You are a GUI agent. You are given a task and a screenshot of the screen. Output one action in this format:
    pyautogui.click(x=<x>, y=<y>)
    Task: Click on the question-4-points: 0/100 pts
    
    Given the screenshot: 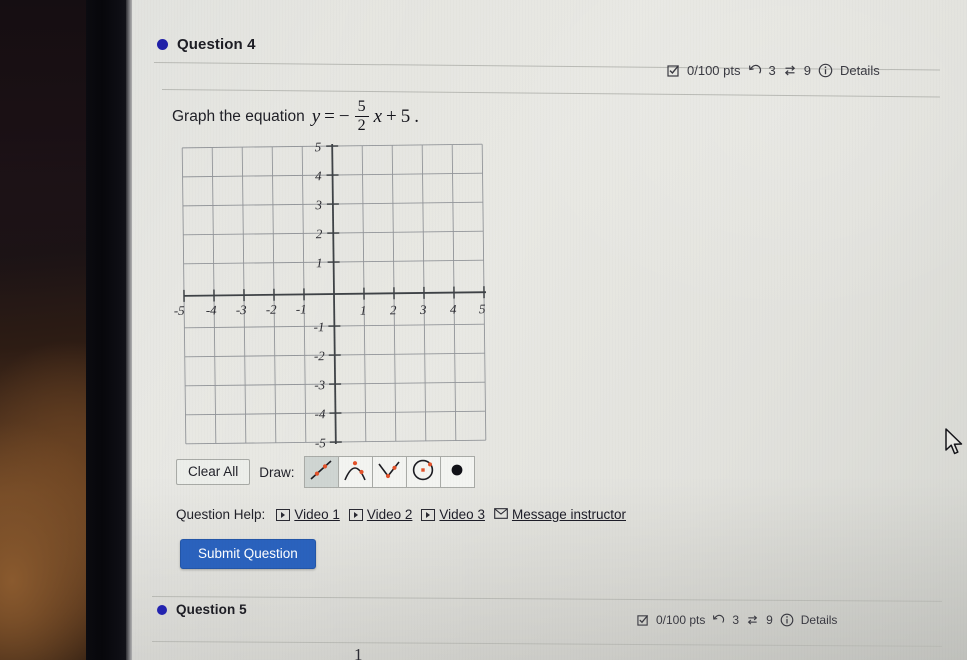 What is the action you would take?
    pyautogui.click(x=714, y=70)
    